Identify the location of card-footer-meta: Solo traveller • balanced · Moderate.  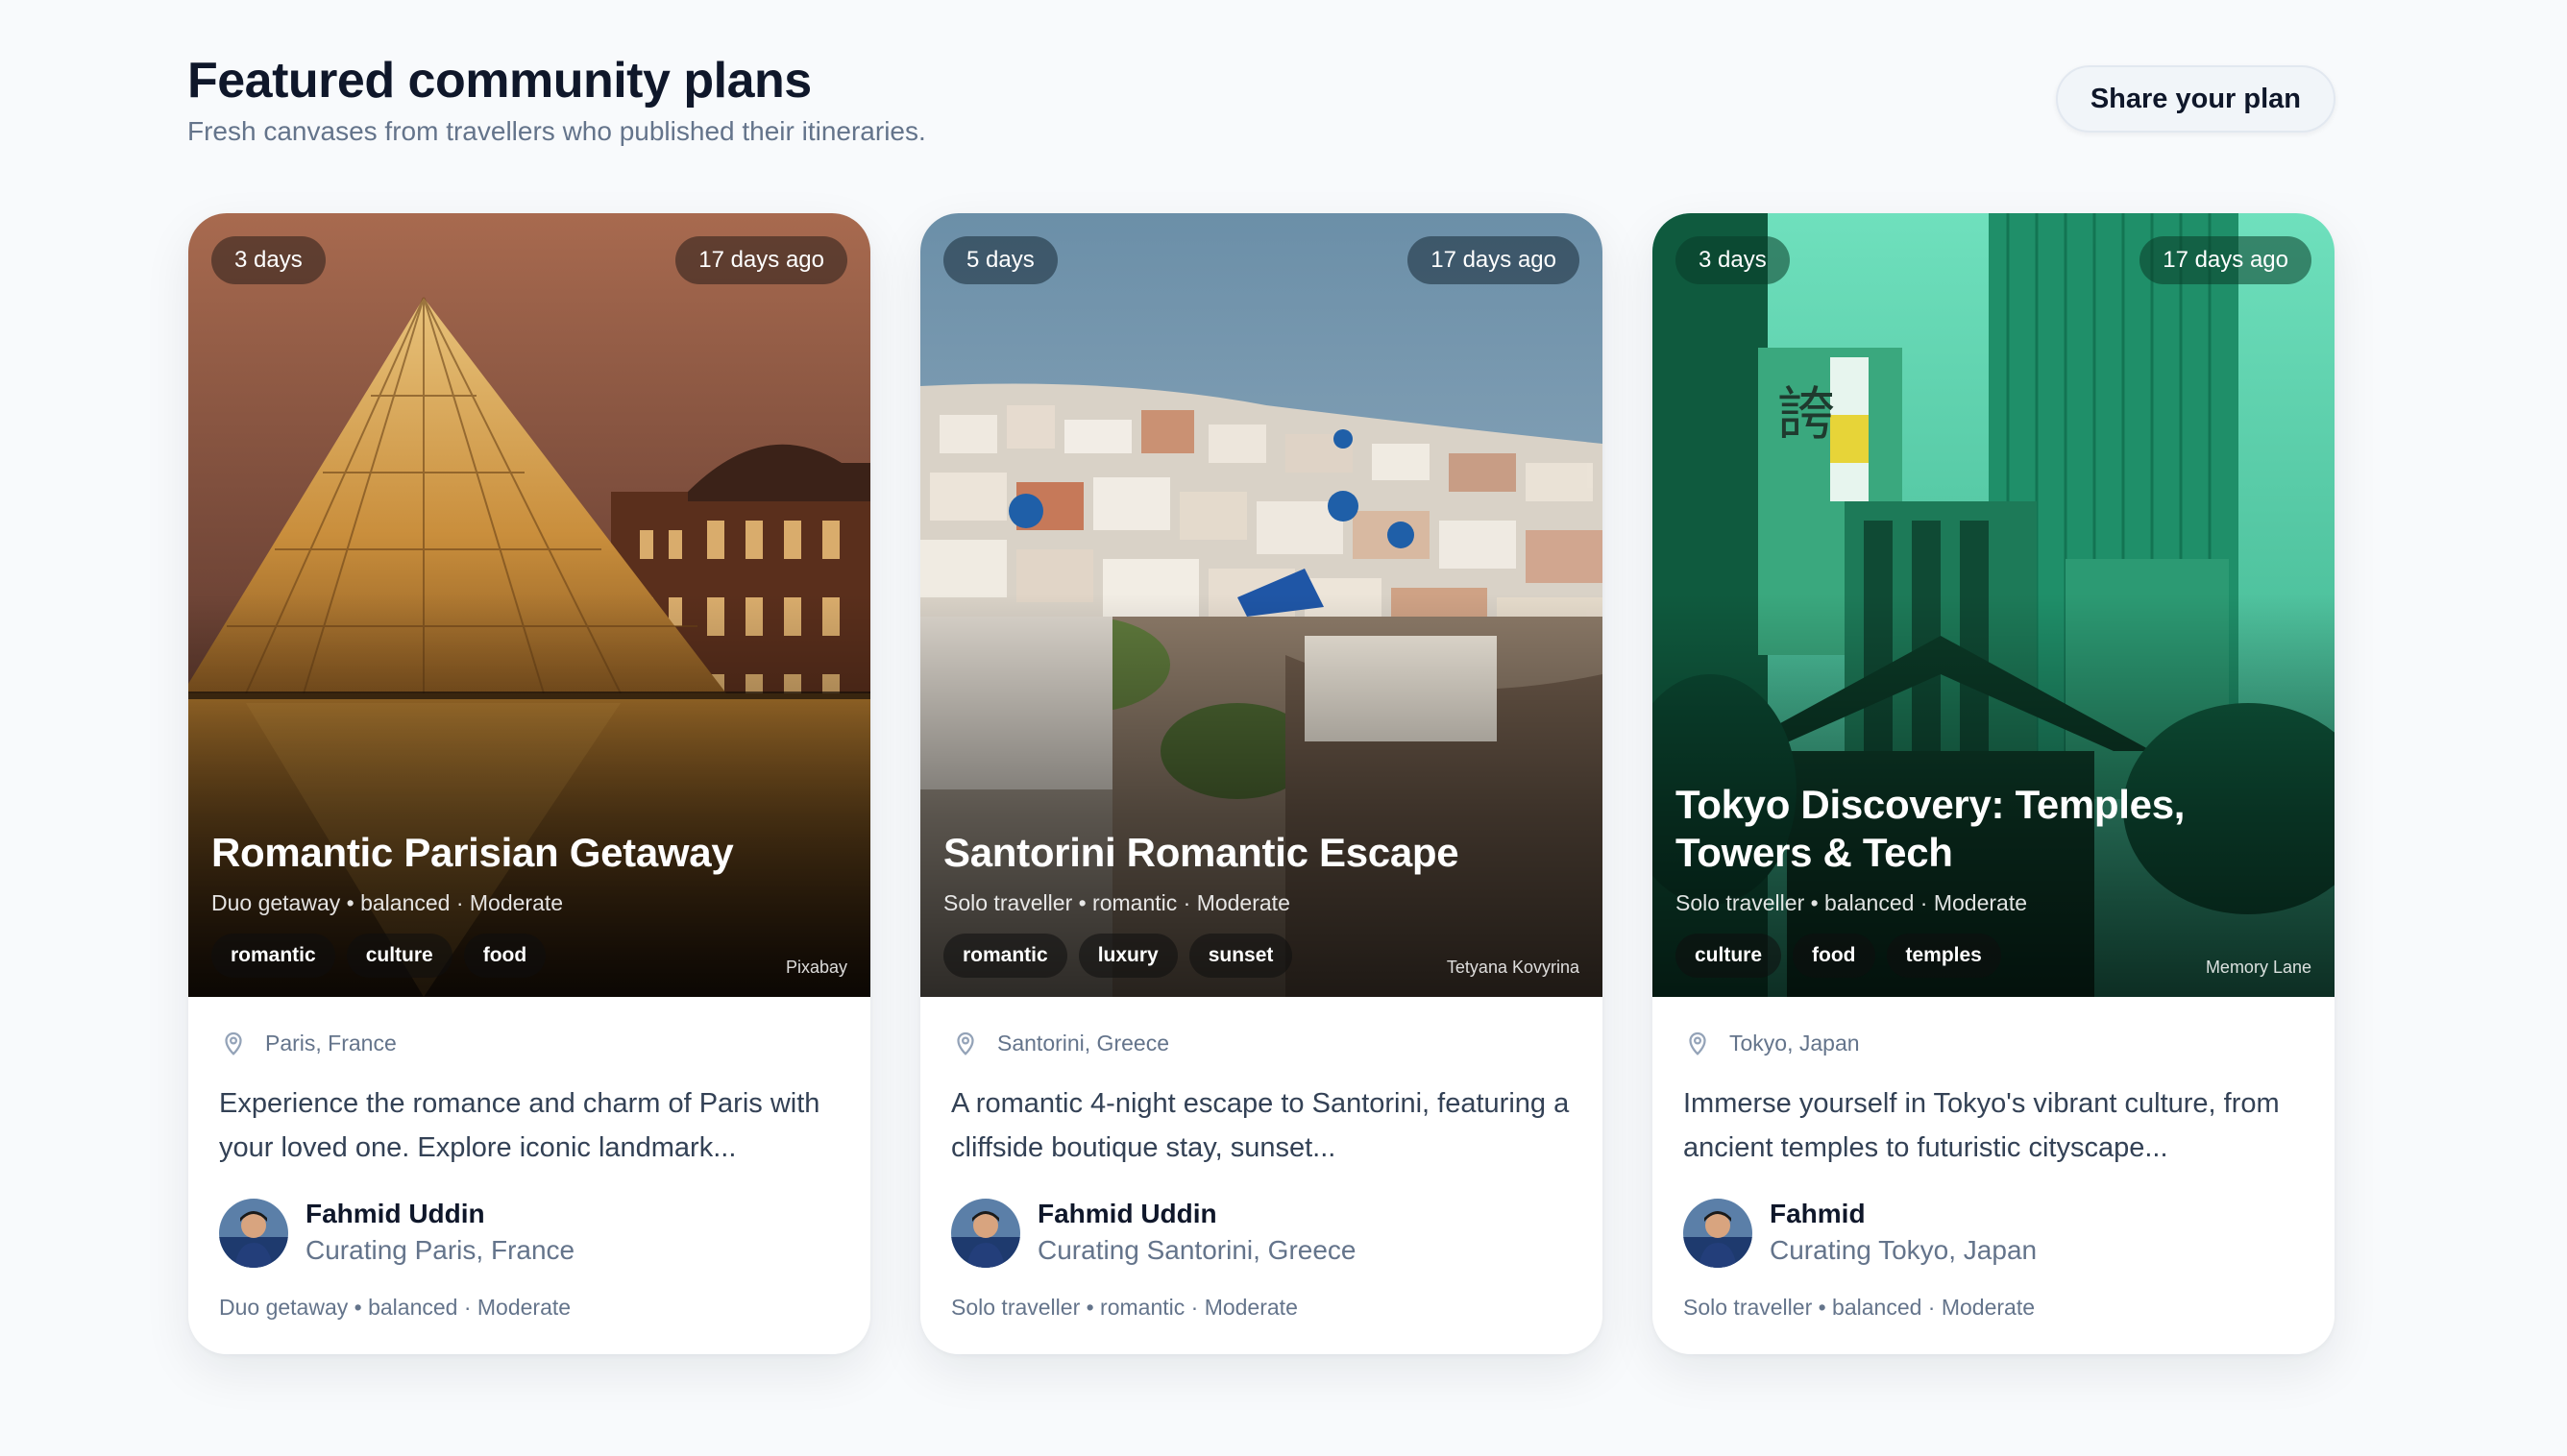
(1859, 1308).